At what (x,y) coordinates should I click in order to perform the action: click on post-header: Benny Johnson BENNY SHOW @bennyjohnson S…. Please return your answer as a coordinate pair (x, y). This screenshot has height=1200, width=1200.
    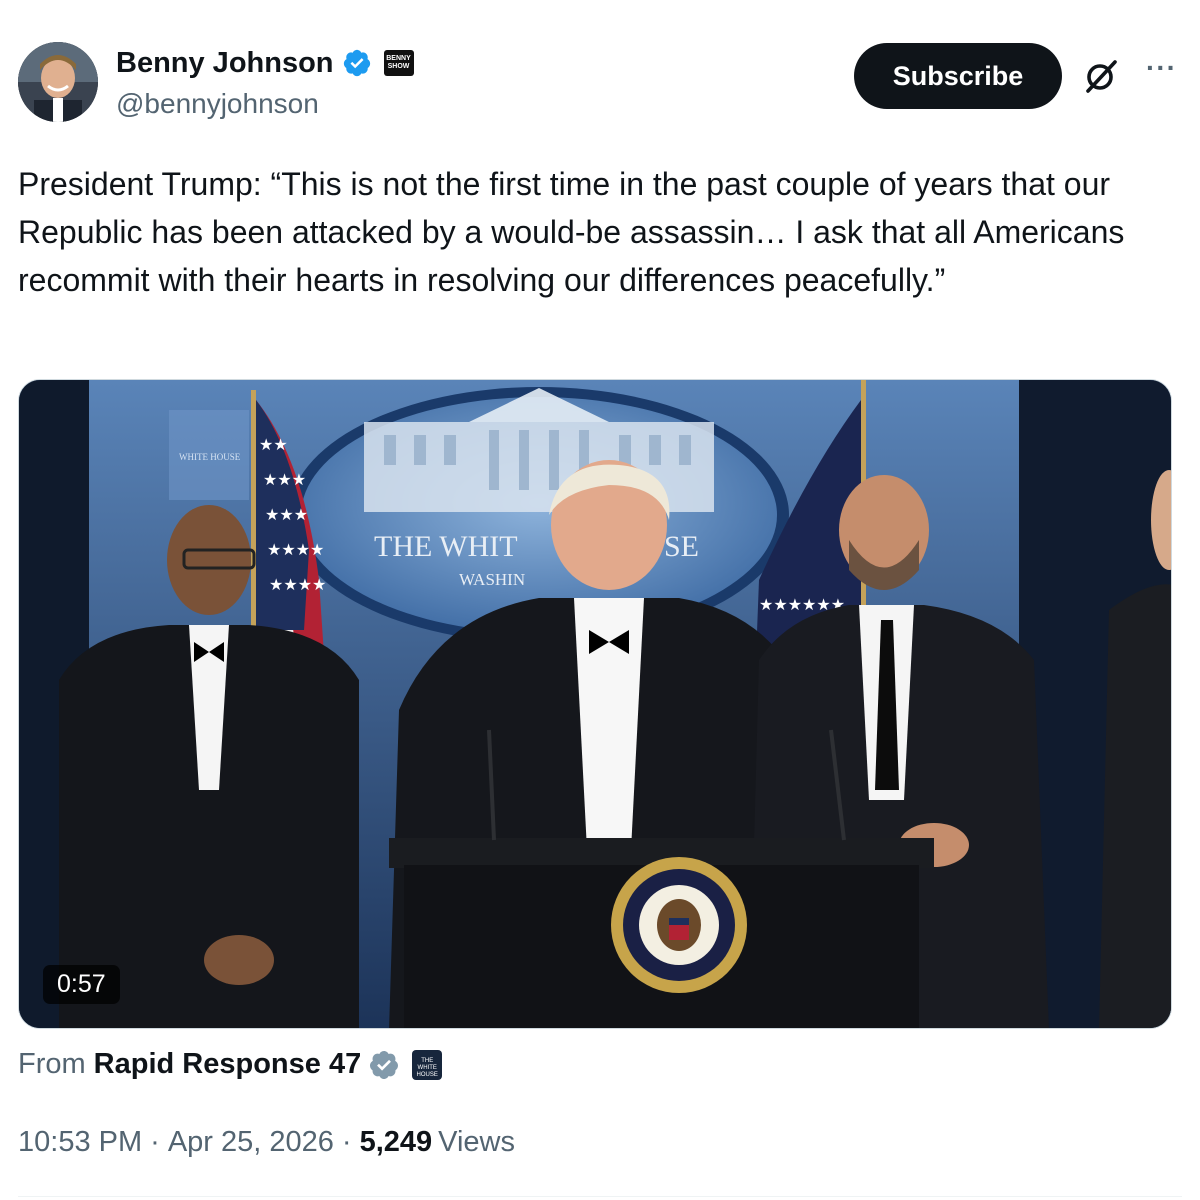
    Looking at the image, I should click on (600, 84).